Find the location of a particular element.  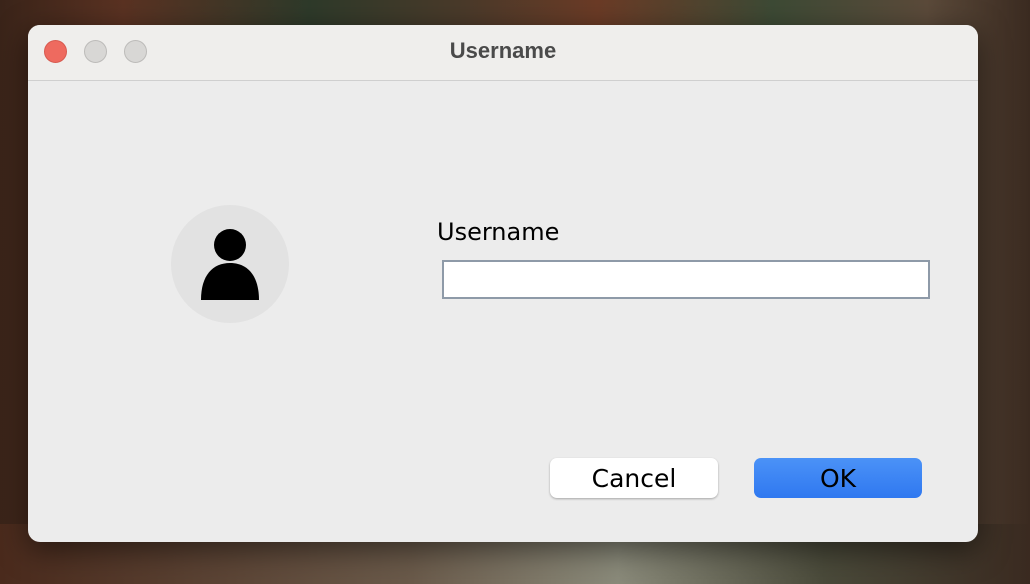

cancel-button: Cancel is located at coordinates (634, 478).